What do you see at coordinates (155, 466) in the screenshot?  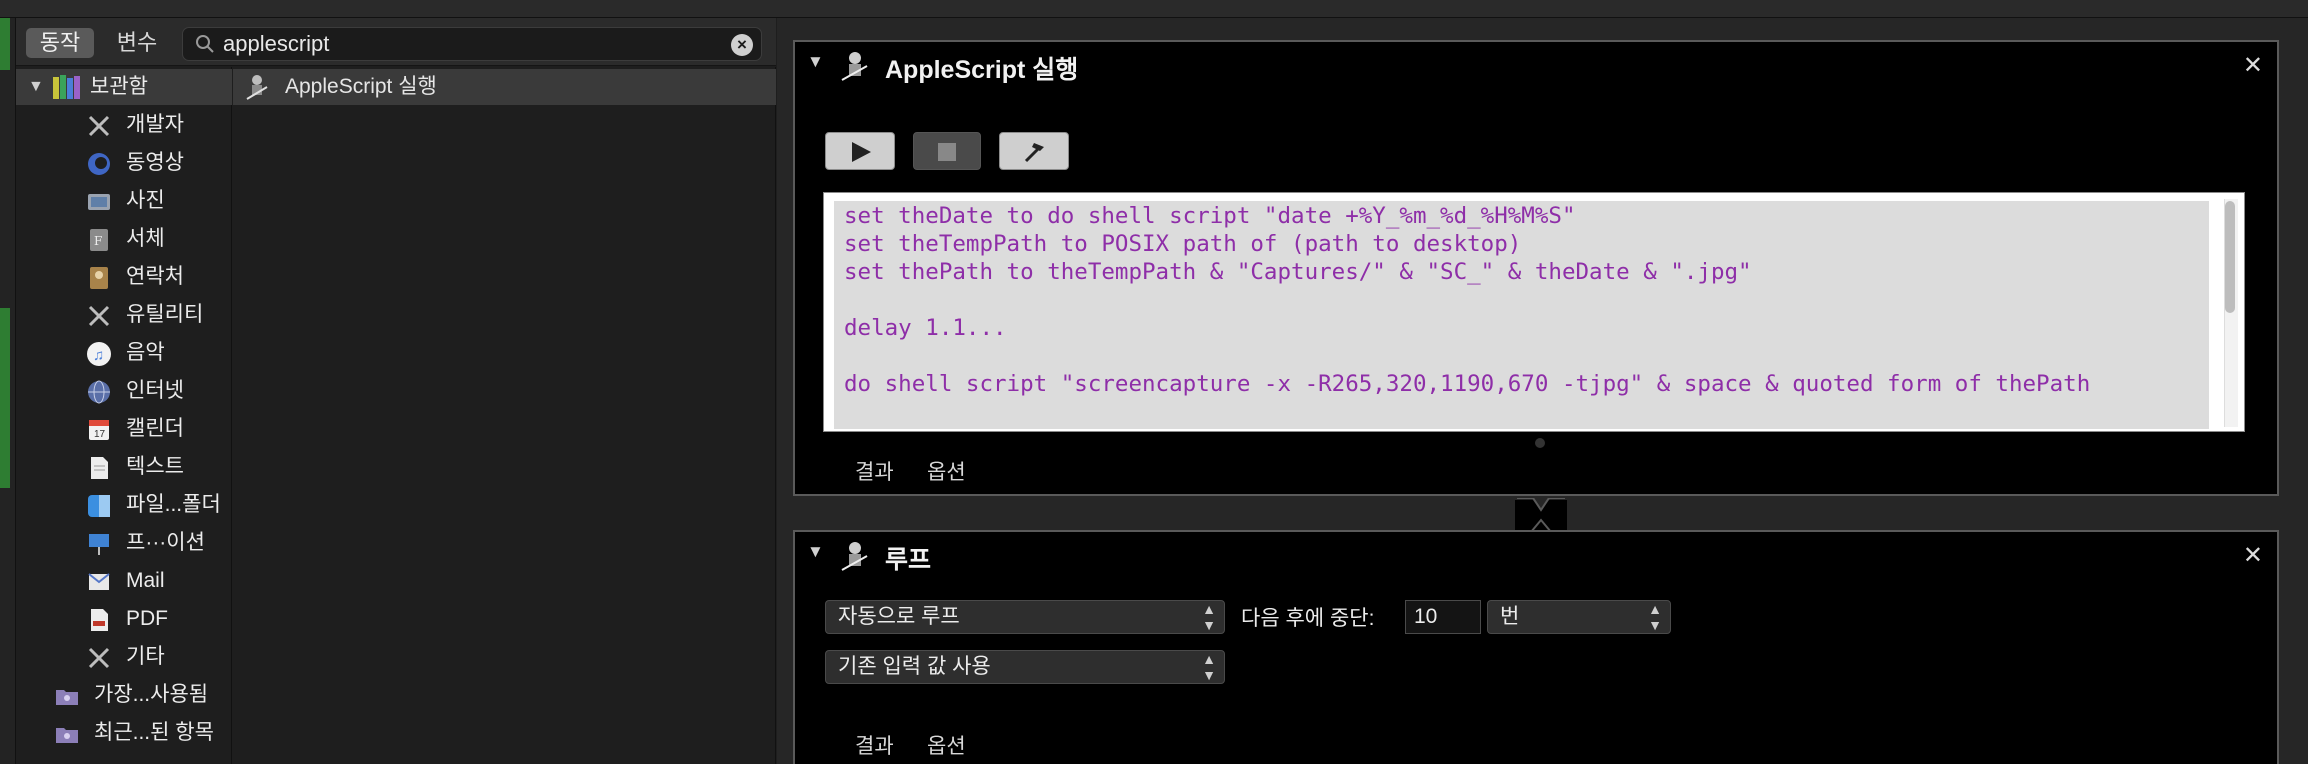 I see `library-item-label: 텍스트` at bounding box center [155, 466].